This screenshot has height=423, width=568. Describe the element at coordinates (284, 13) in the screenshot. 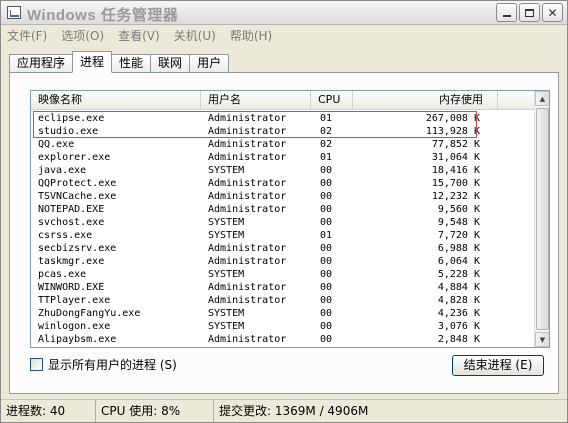

I see `title-bar: Windows 任务管理器 ✕` at that location.